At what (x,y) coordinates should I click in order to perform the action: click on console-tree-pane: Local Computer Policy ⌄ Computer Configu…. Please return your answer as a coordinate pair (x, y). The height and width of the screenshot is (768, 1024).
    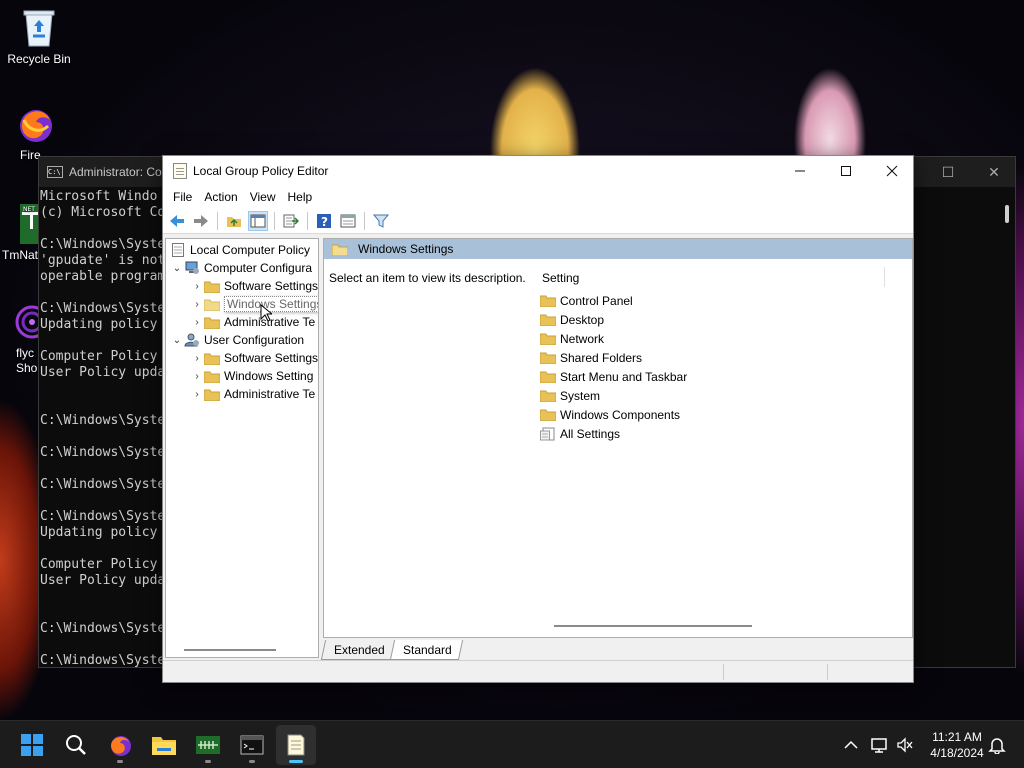
    Looking at the image, I should click on (242, 448).